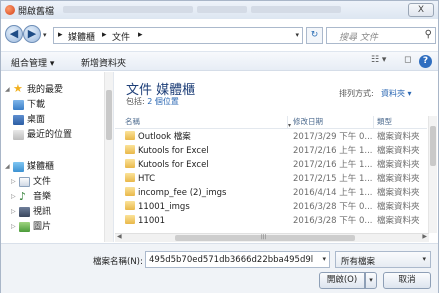 Image resolution: width=439 pixels, height=293 pixels. What do you see at coordinates (232, 260) in the screenshot?
I see `filename-value: 495d5b70ed571db3666d22bba495d9l` at bounding box center [232, 260].